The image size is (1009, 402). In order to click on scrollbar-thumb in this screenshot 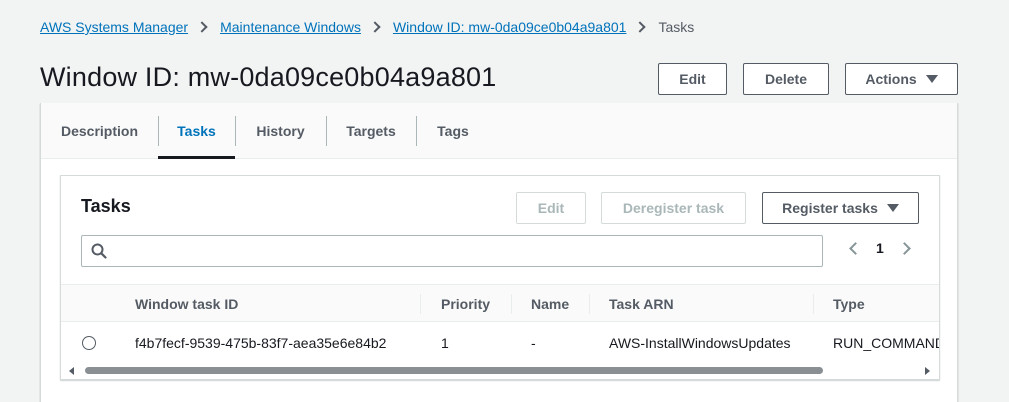, I will do `click(454, 370)`.